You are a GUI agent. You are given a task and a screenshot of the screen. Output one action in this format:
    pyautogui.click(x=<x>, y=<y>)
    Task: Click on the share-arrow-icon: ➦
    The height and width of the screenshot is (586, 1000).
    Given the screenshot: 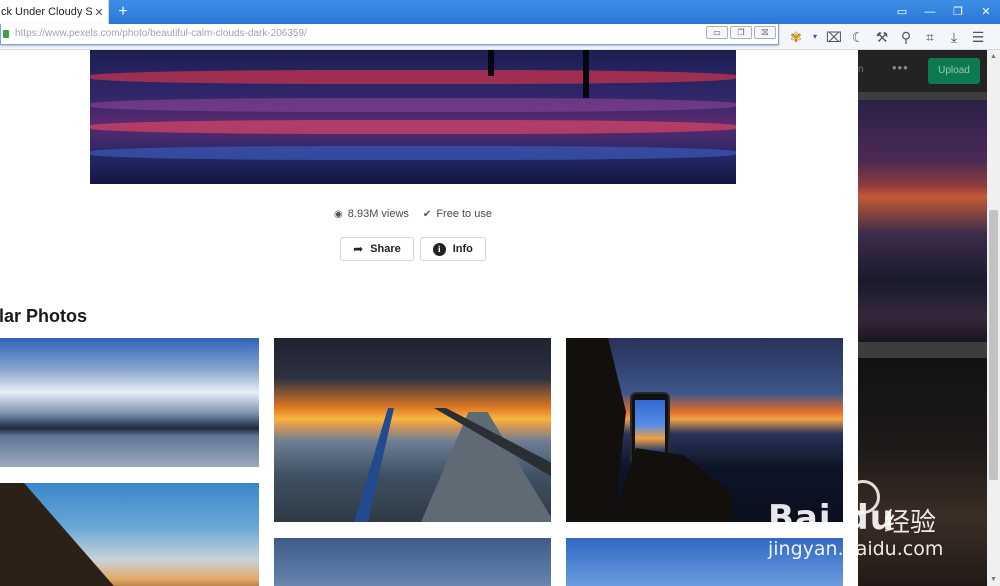 What is the action you would take?
    pyautogui.click(x=358, y=249)
    